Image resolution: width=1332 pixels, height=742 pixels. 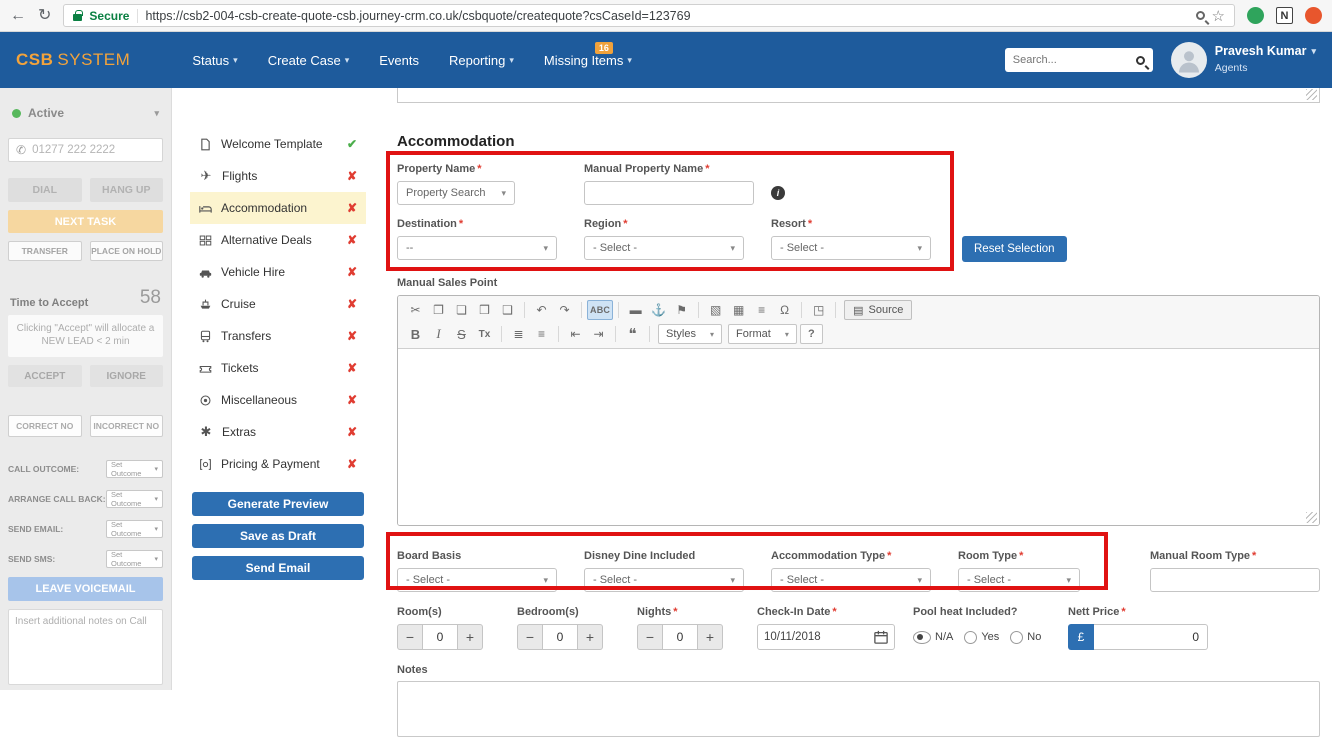 I want to click on correct-no-button: CORRECT NO, so click(x=45, y=426).